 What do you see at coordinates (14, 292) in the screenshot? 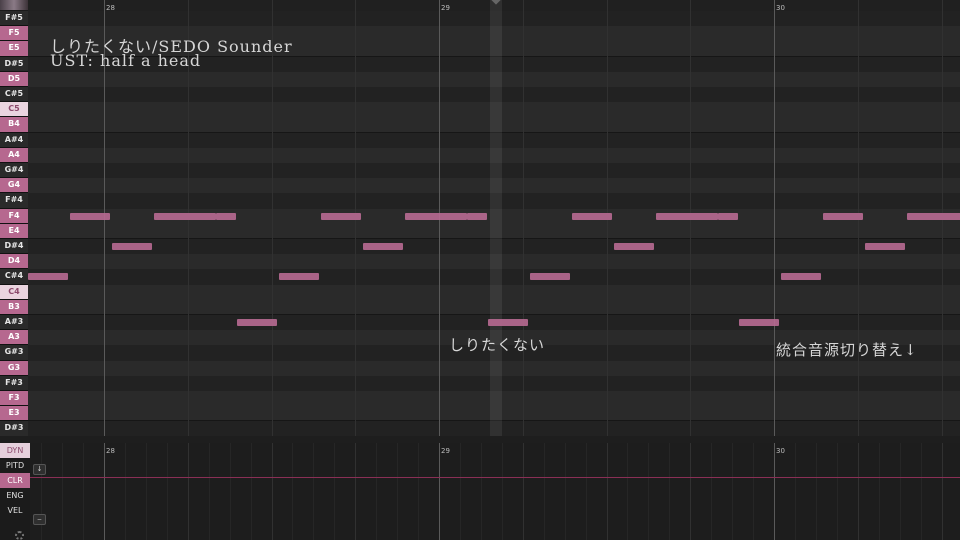
I see `piano-key: C4` at bounding box center [14, 292].